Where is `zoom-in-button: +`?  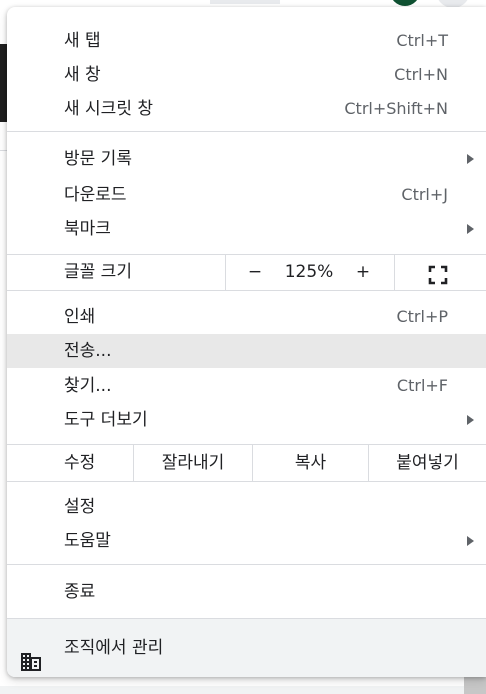 zoom-in-button: + is located at coordinates (363, 272).